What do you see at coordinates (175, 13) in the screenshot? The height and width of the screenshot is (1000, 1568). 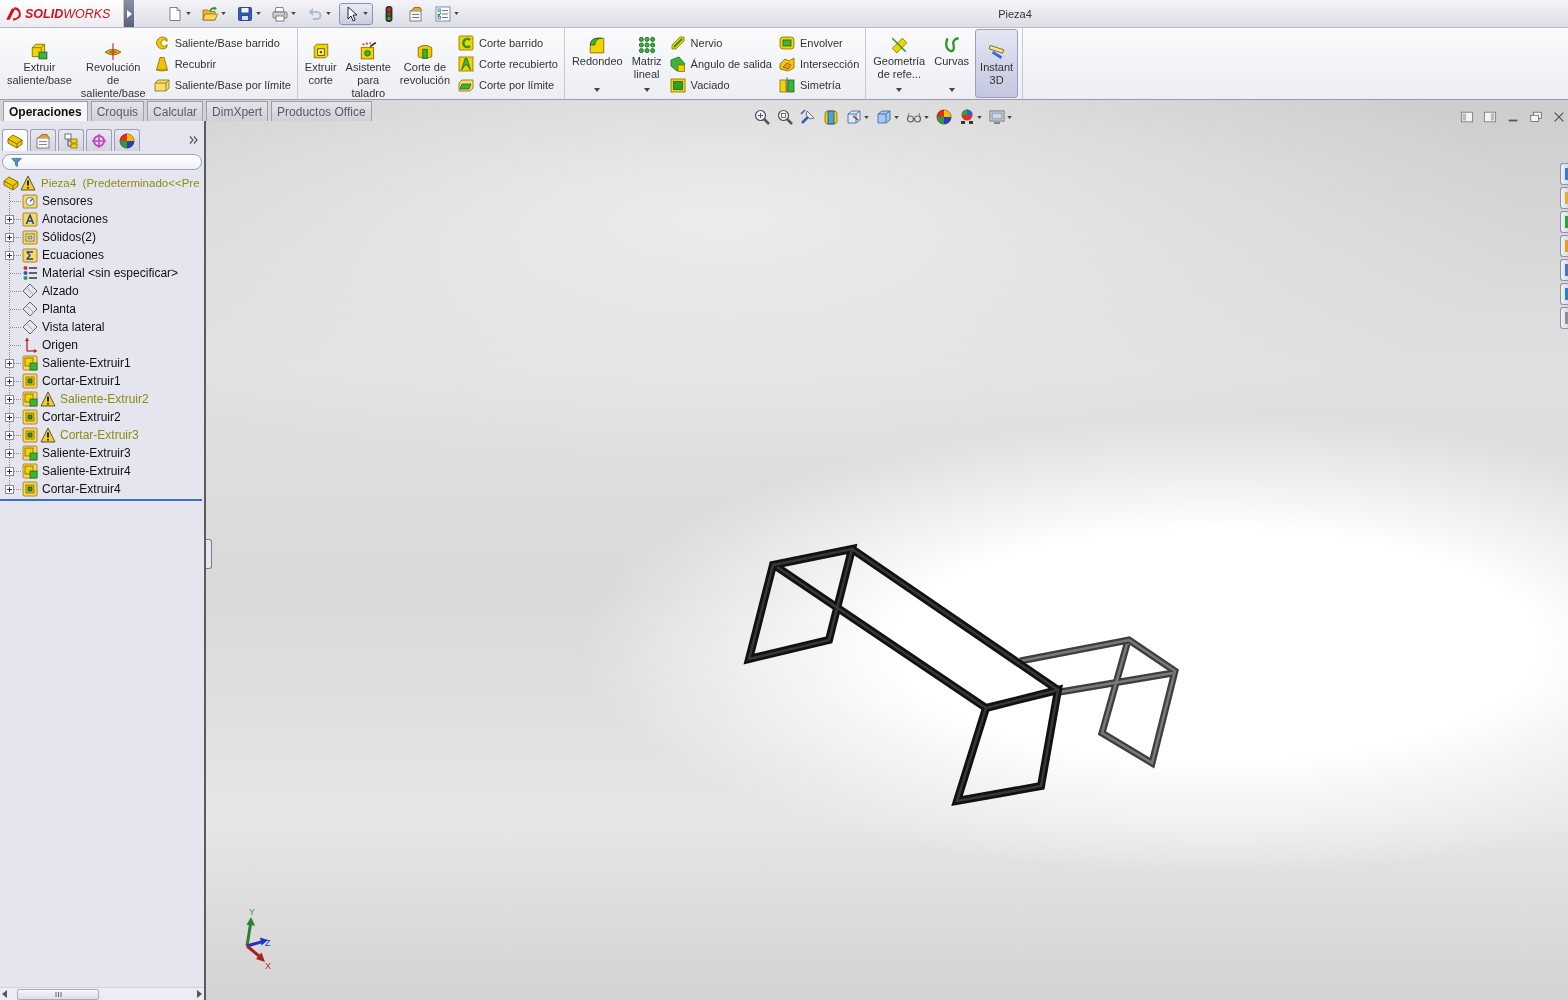 I see `blank-page-icon` at bounding box center [175, 13].